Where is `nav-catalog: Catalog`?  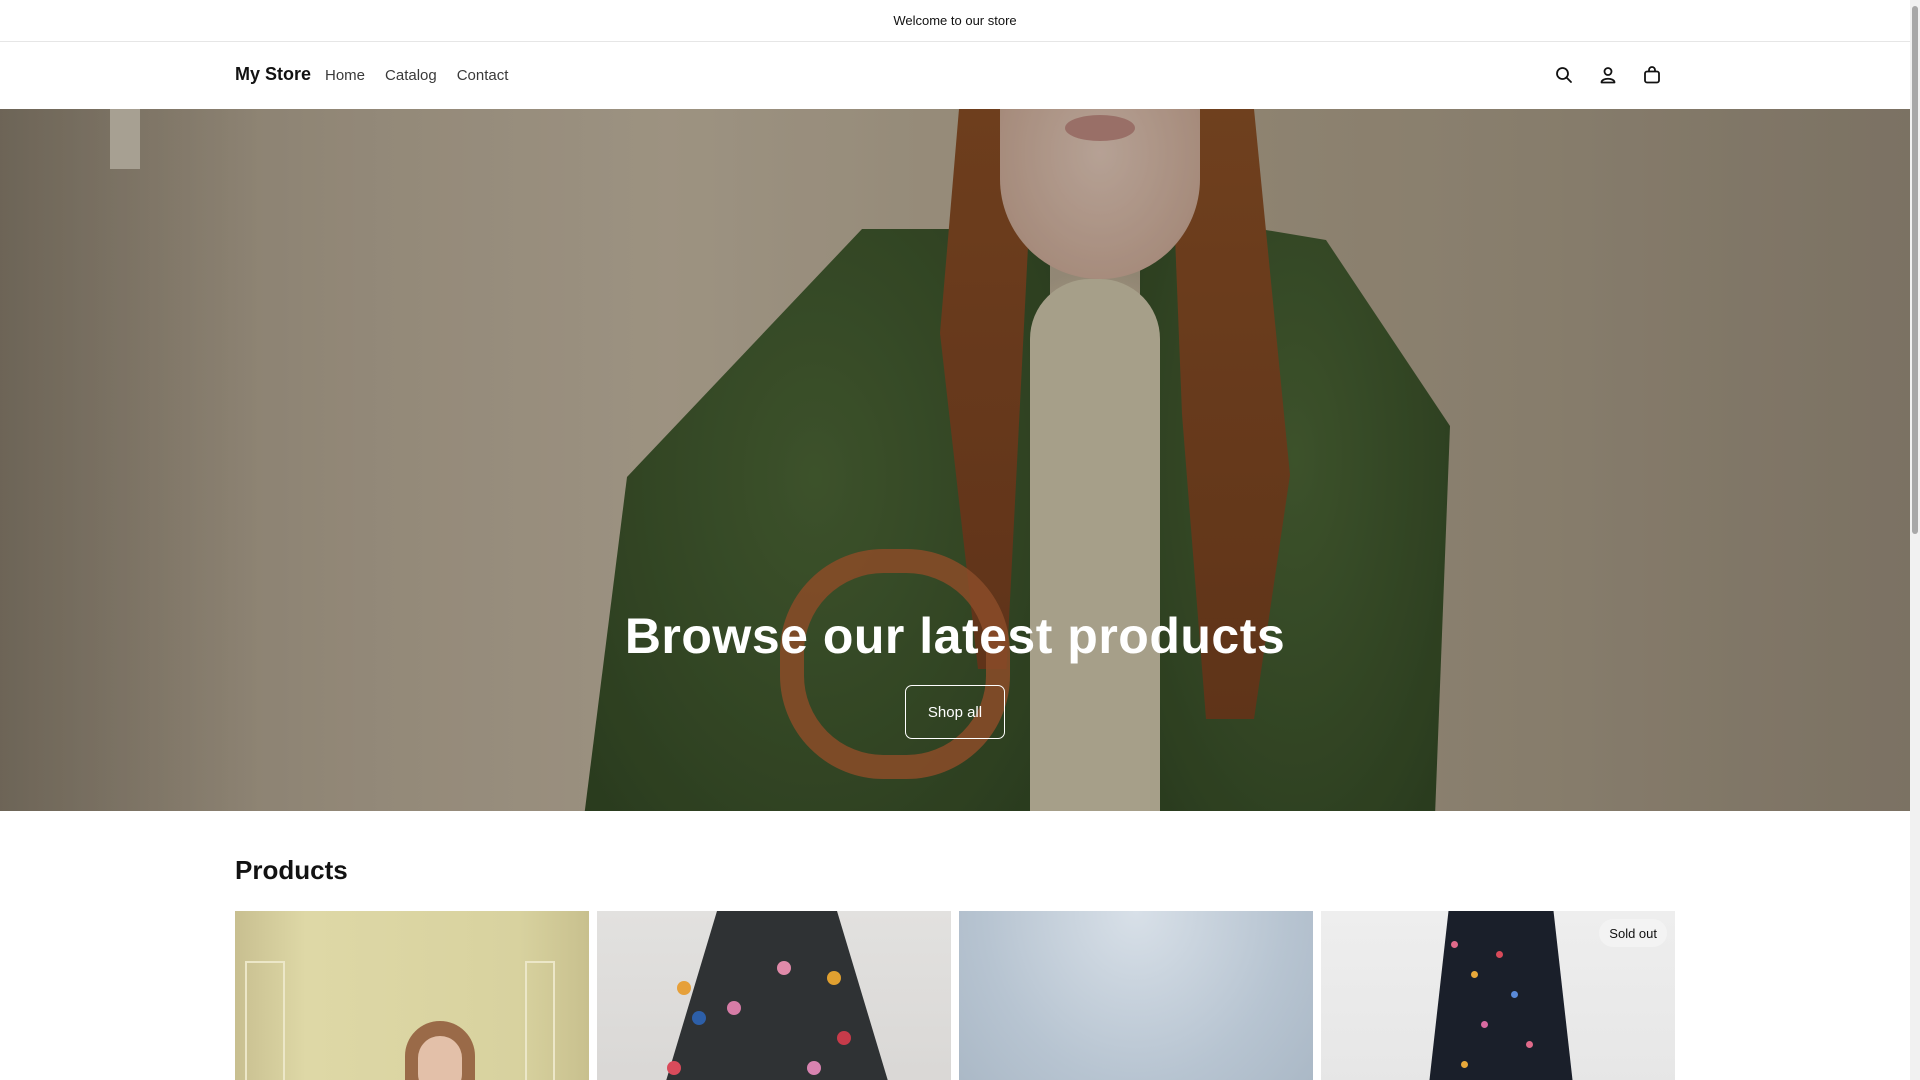
nav-catalog: Catalog is located at coordinates (411, 75).